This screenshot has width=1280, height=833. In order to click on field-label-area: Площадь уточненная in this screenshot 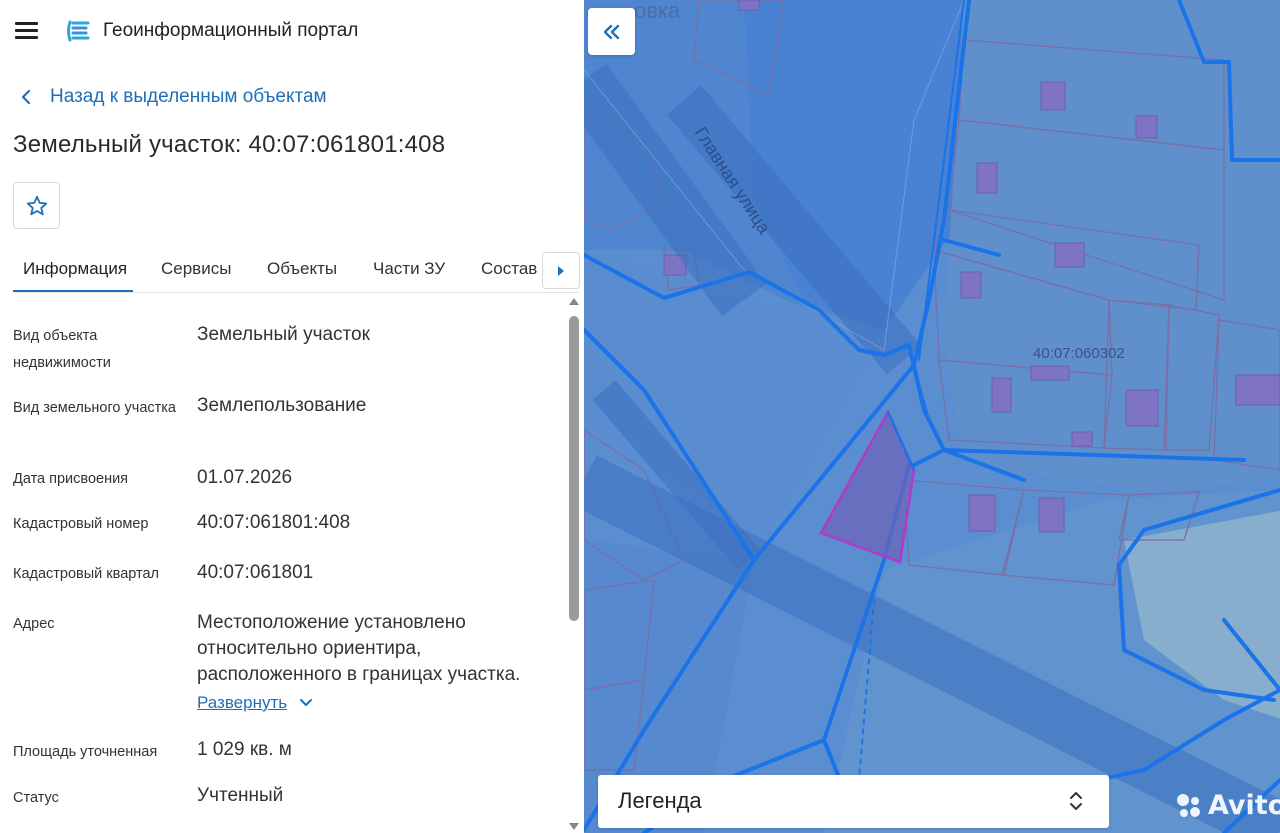, I will do `click(85, 752)`.